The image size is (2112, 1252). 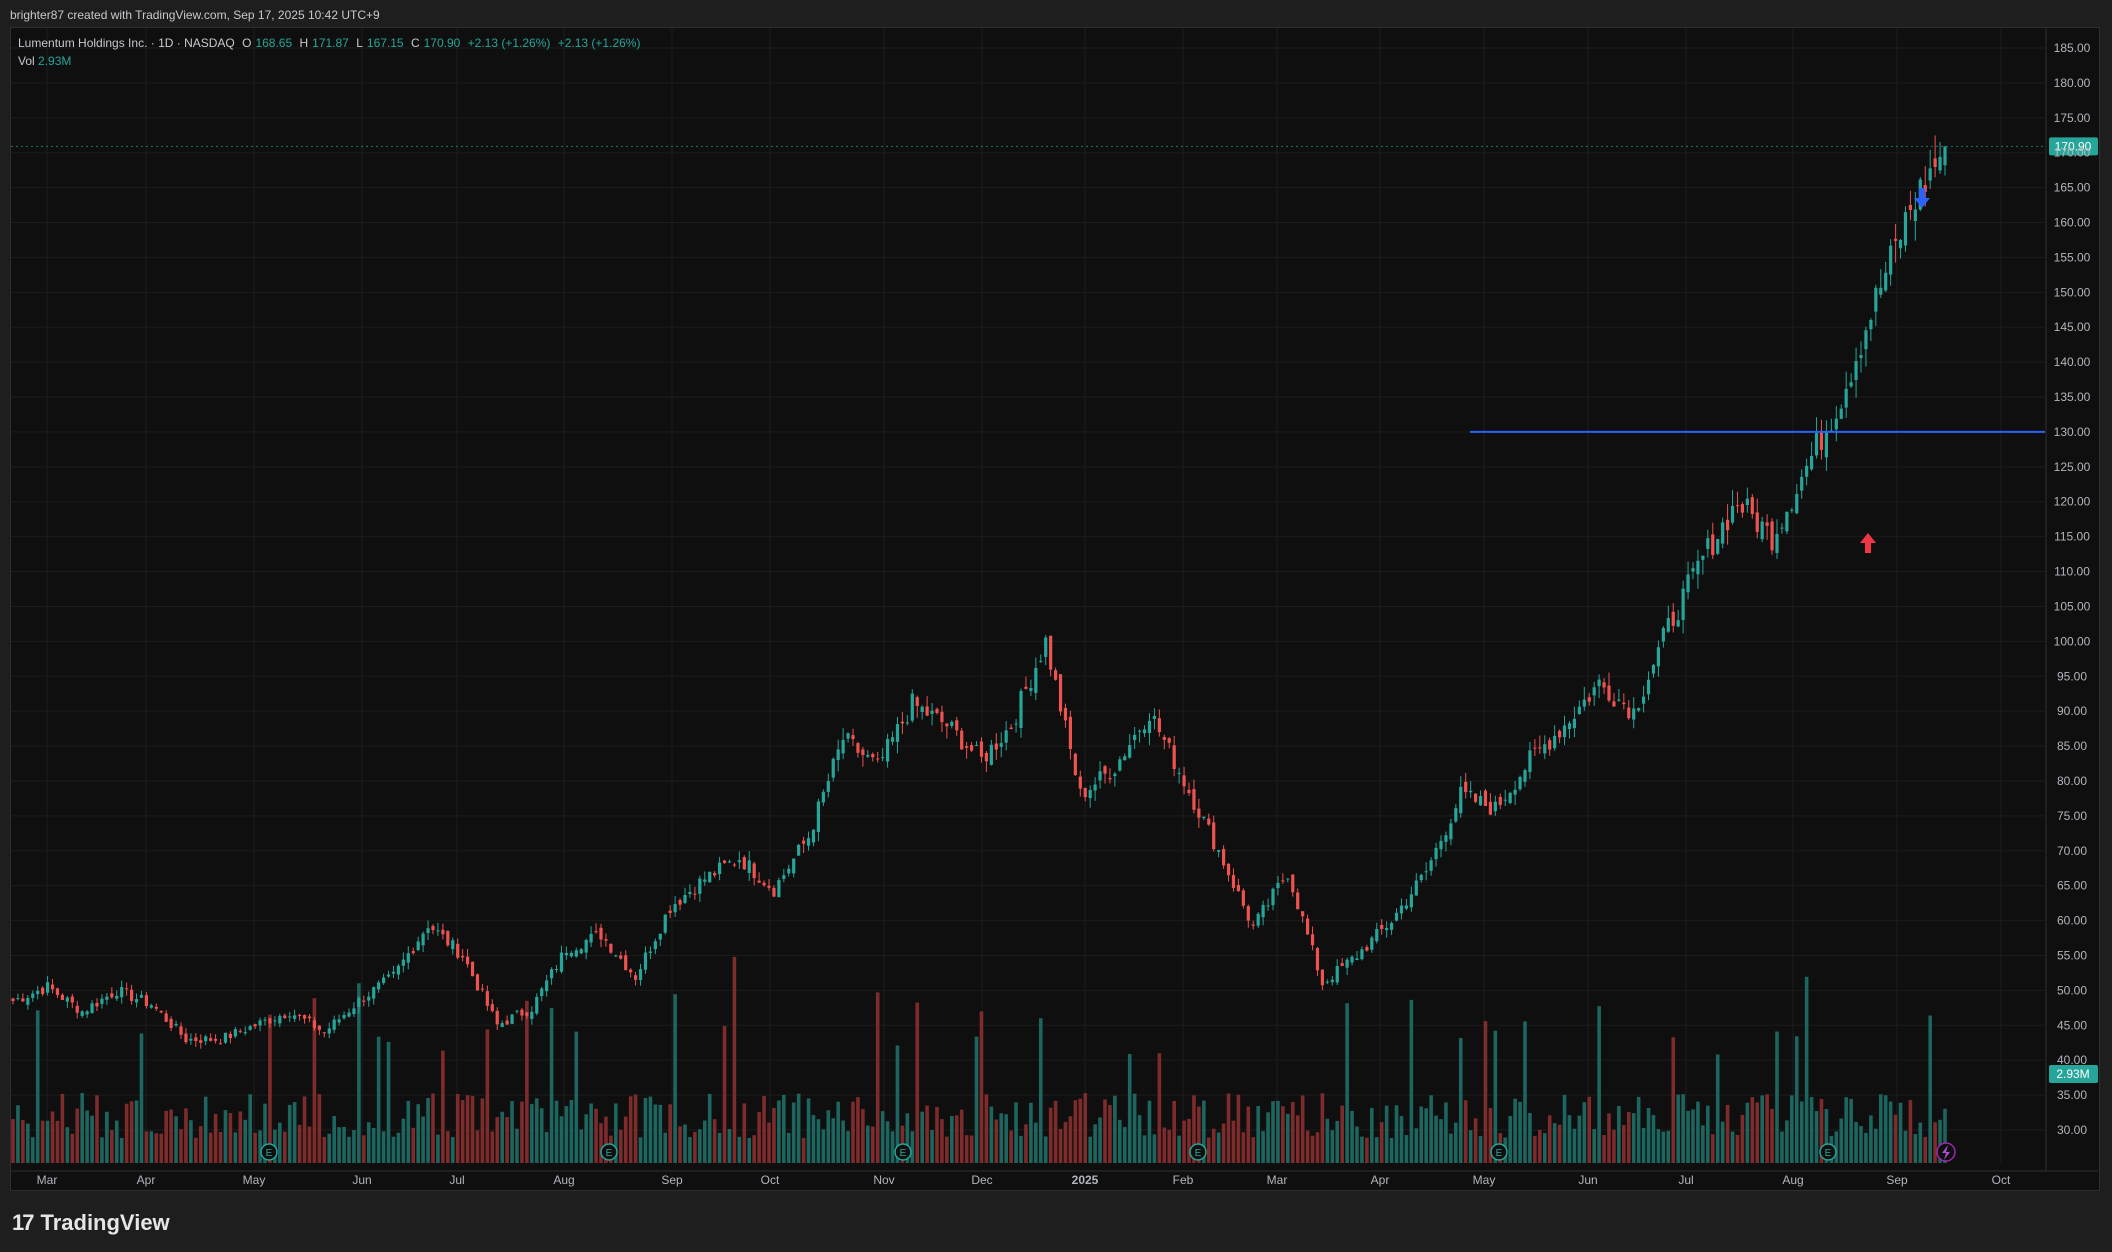 What do you see at coordinates (91, 1223) in the screenshot?
I see `tradingview-brand: 17 TradingView` at bounding box center [91, 1223].